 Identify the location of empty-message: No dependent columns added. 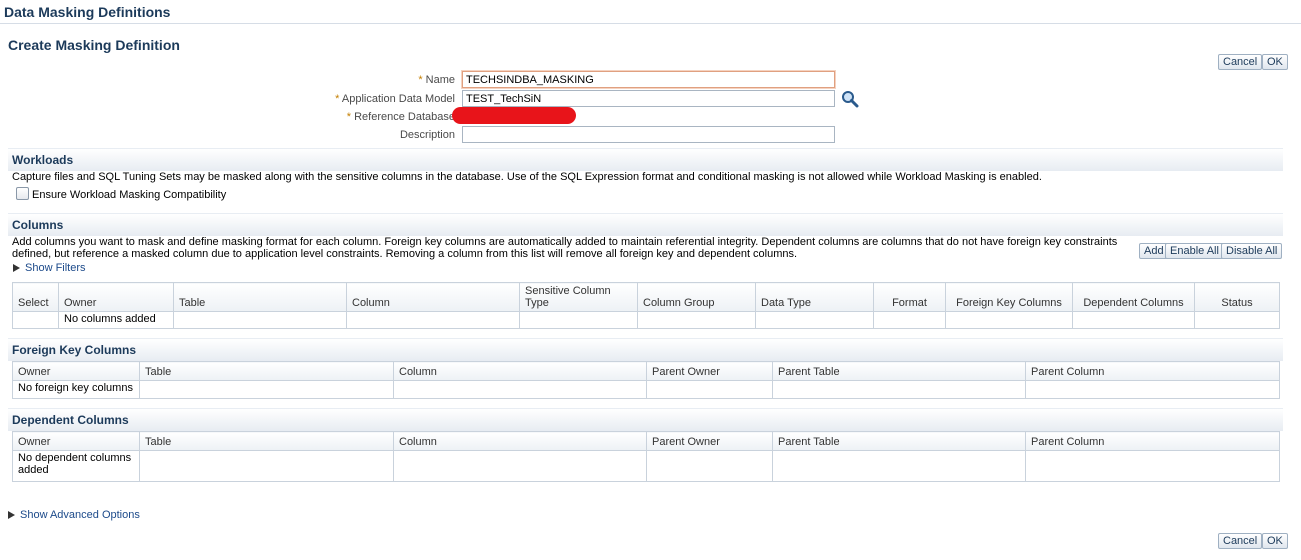
(76, 466).